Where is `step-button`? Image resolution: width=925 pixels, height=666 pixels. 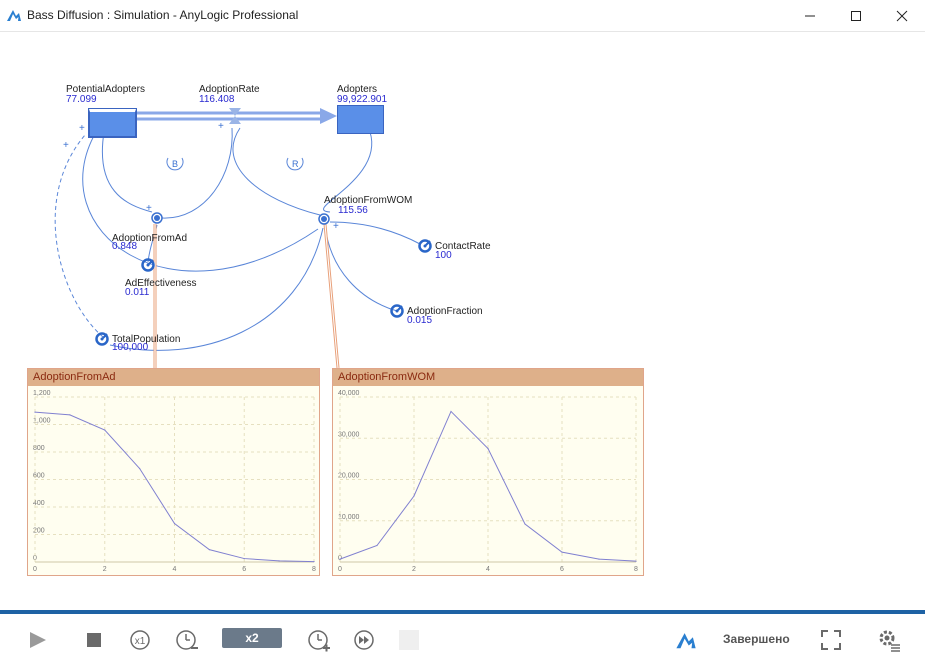
step-button is located at coordinates (409, 640).